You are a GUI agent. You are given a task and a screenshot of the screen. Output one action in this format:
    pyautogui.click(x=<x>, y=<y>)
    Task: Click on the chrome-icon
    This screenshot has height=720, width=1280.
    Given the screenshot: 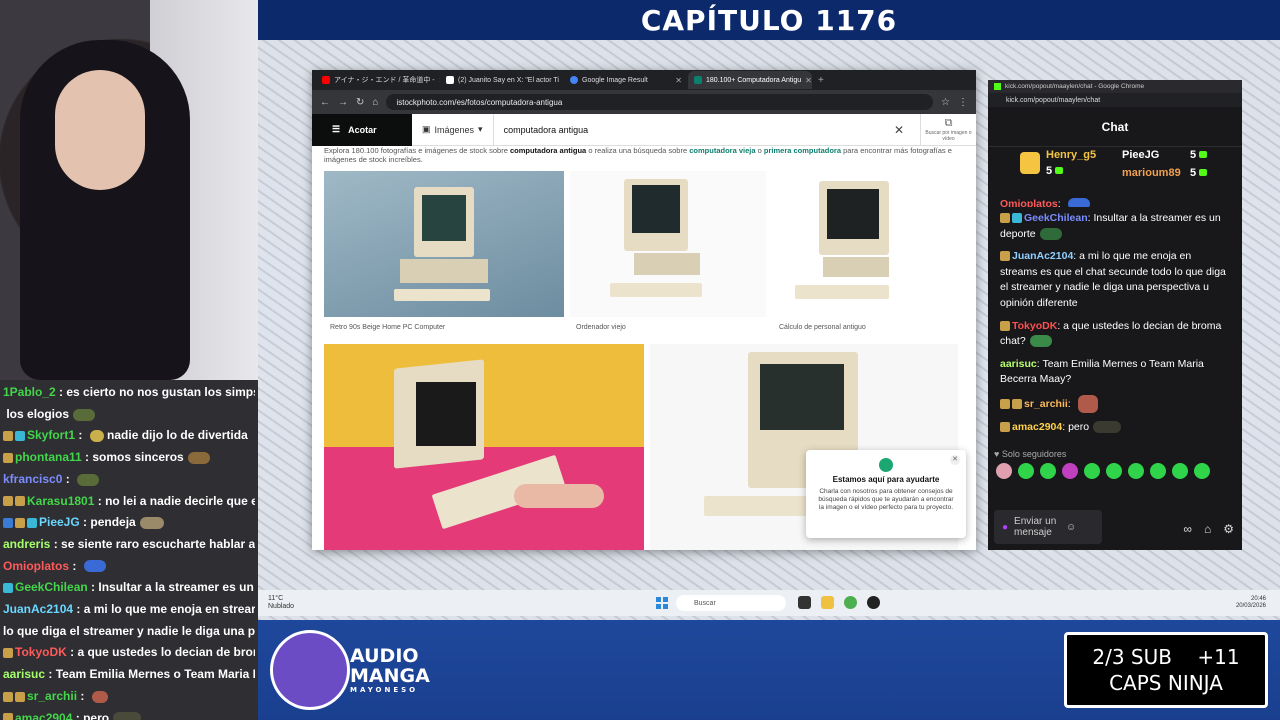 What is the action you would take?
    pyautogui.click(x=850, y=602)
    